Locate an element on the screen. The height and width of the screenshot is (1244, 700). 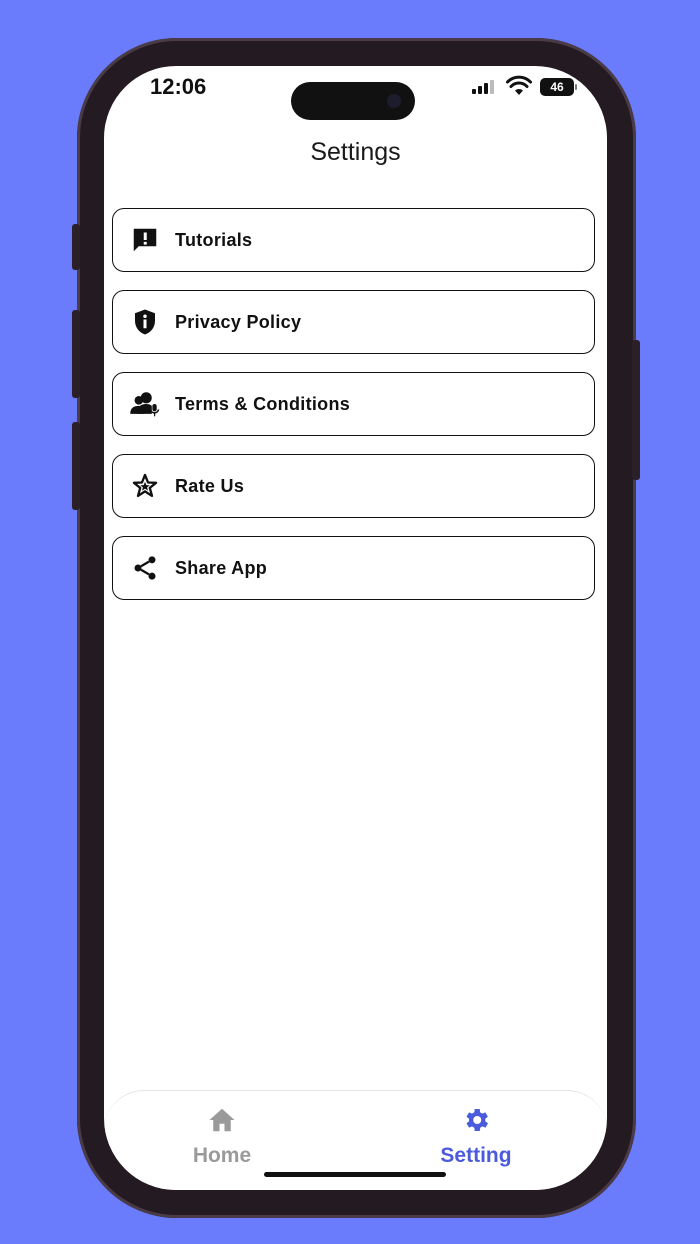
star-icon is located at coordinates (145, 486).